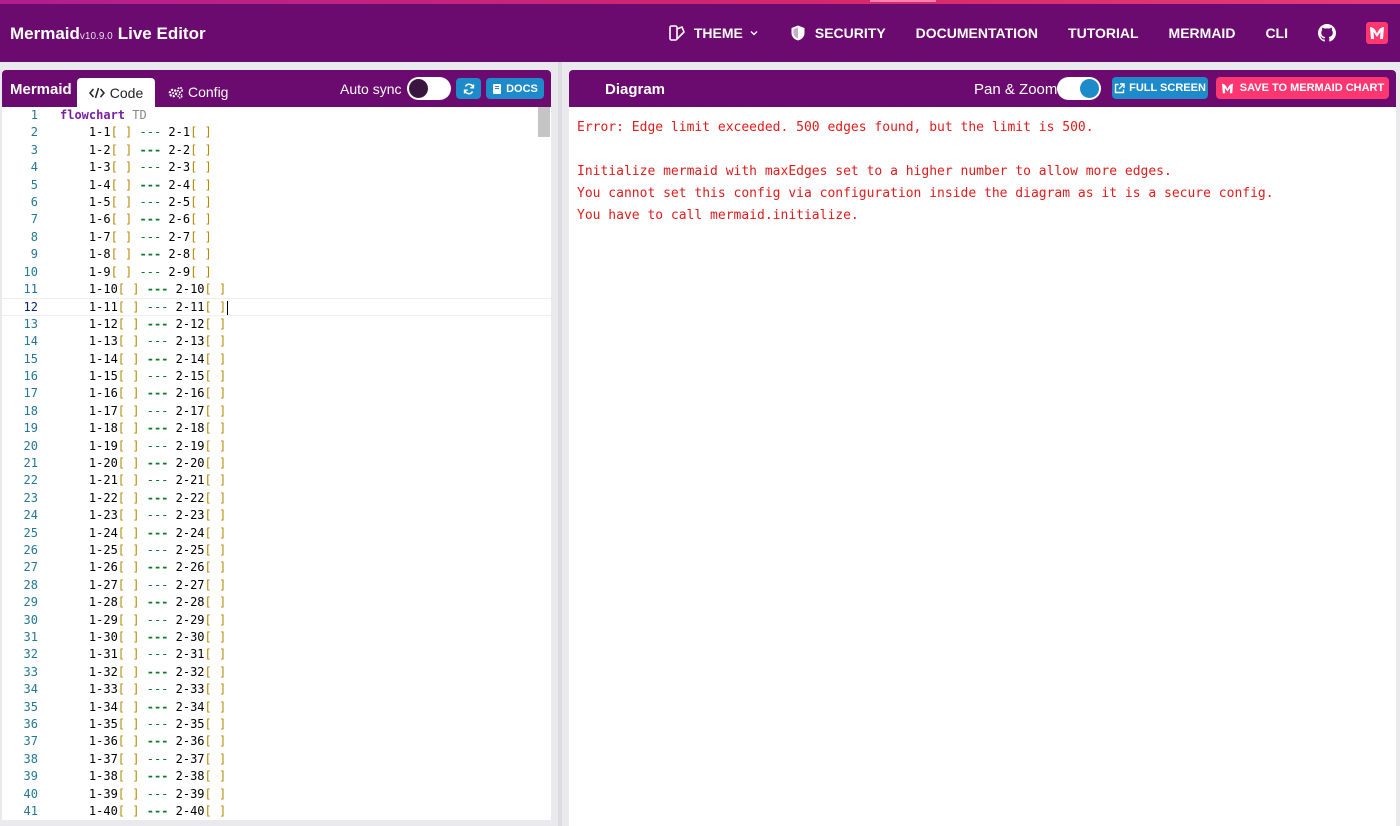 This screenshot has width=1400, height=826. I want to click on code-line: 22 1-21[ ] --- 2-21[ ], so click(276, 480).